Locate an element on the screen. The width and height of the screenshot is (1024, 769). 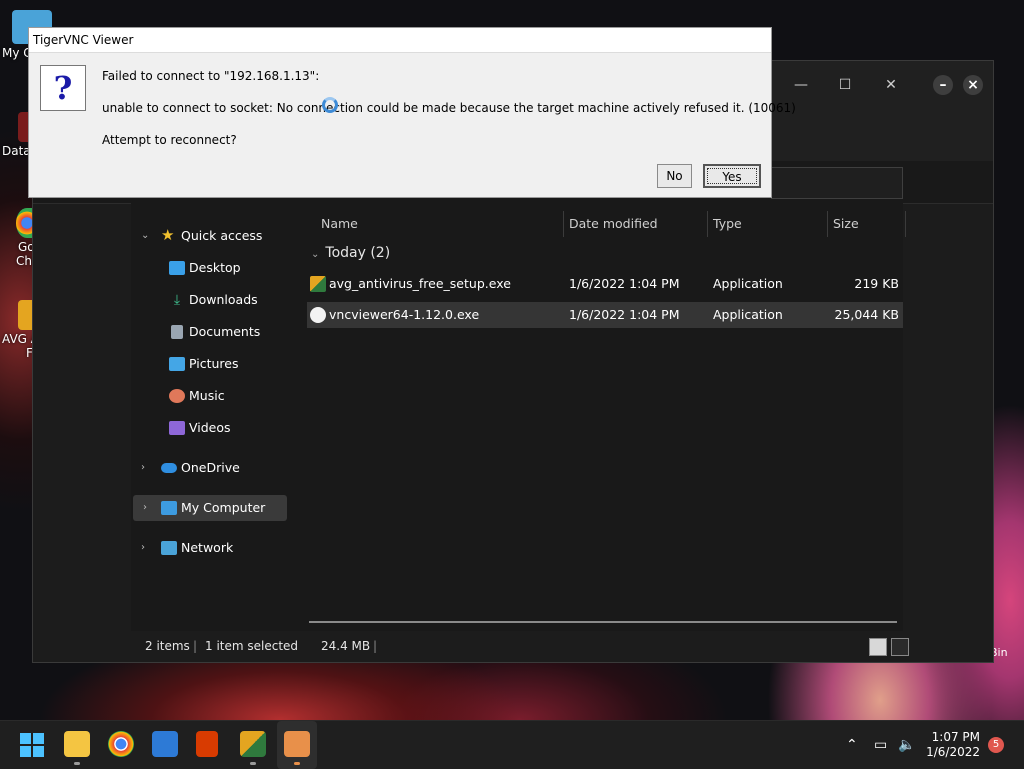
file-name: avg_antivirus_free_setup.exe is located at coordinates (420, 283).